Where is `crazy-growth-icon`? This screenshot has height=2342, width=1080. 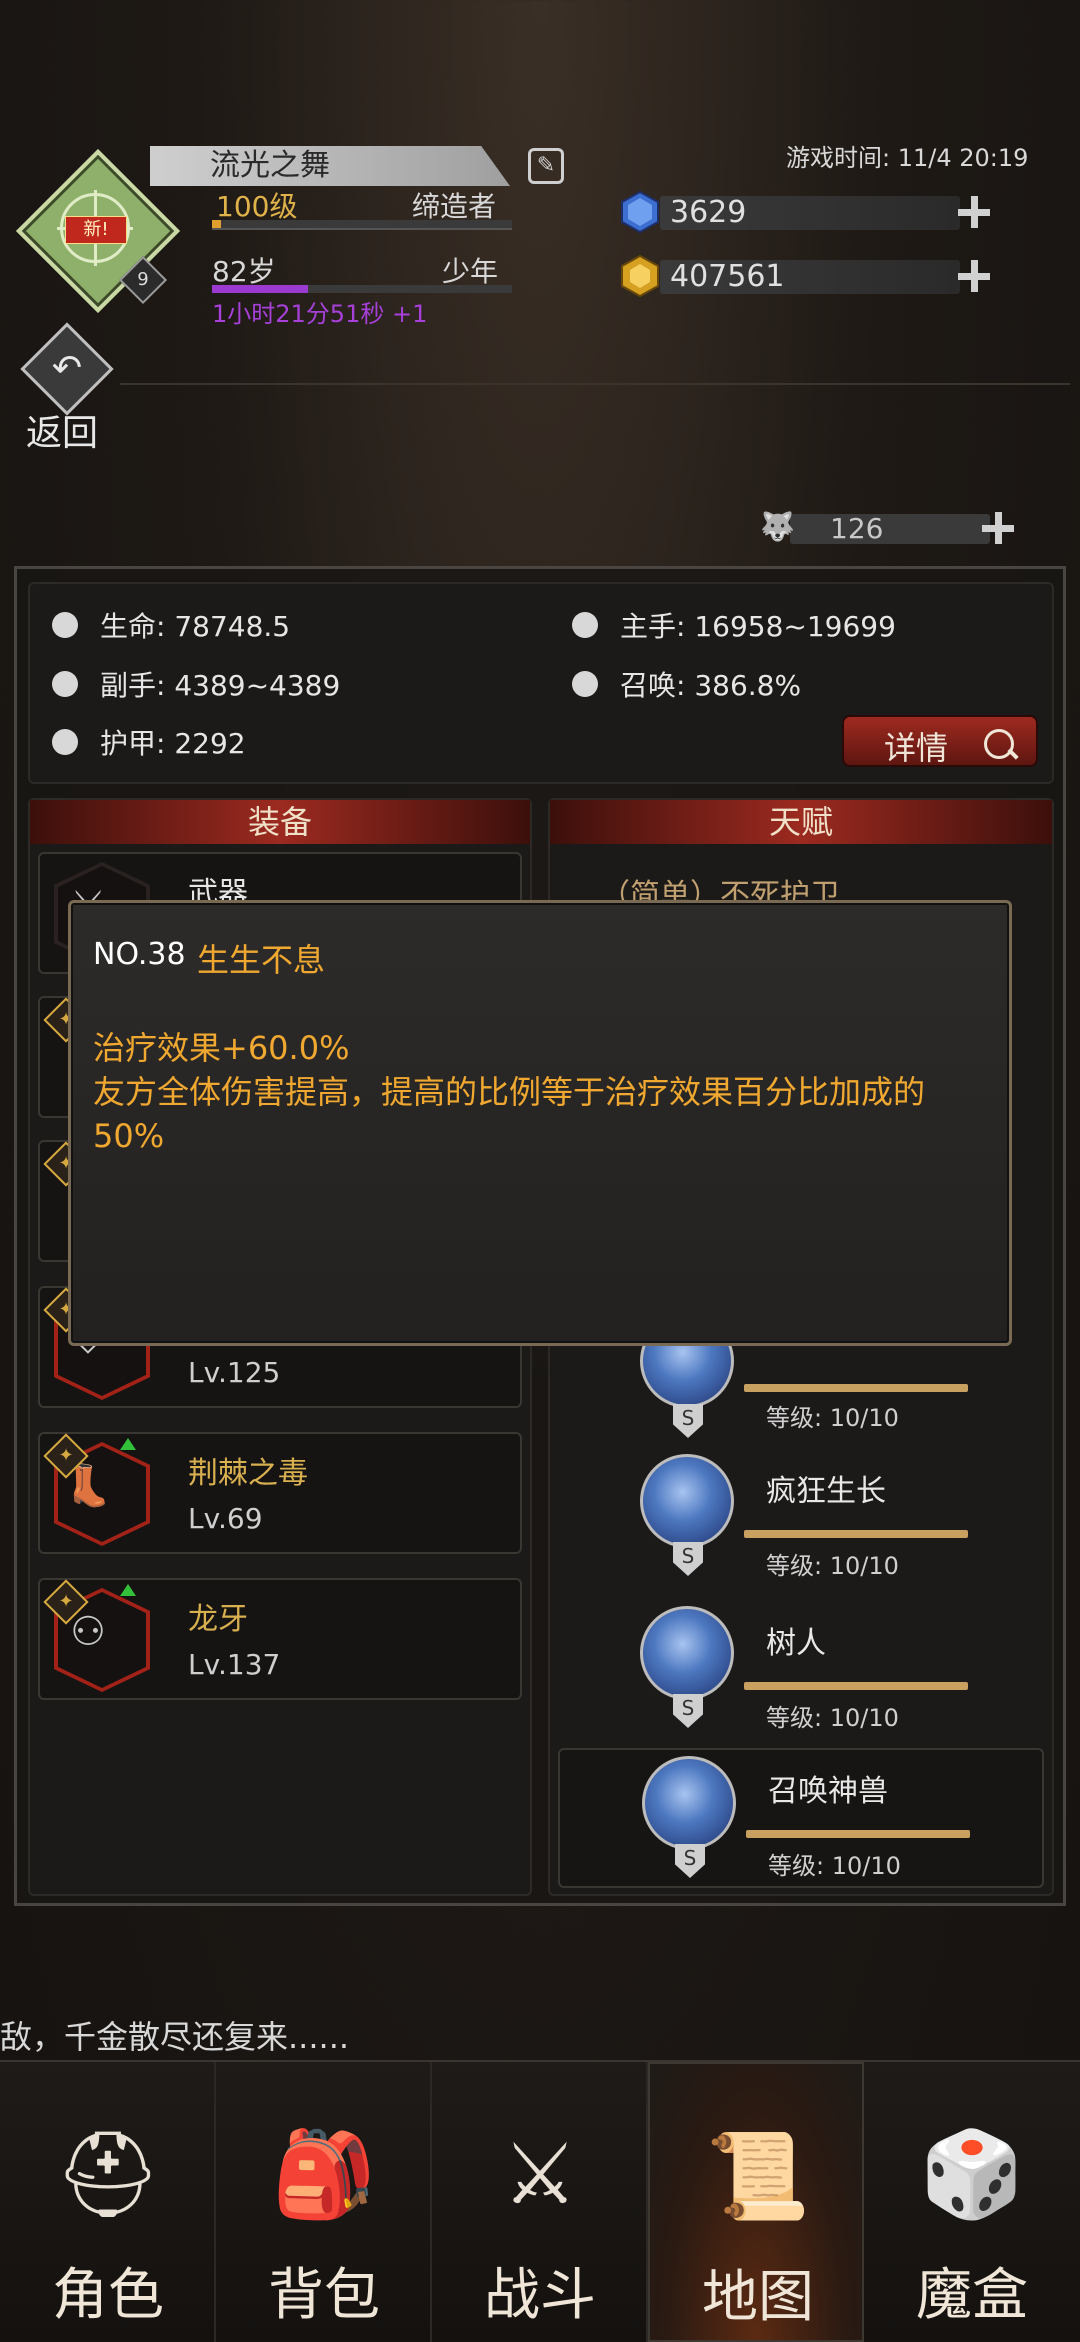 crazy-growth-icon is located at coordinates (687, 1501).